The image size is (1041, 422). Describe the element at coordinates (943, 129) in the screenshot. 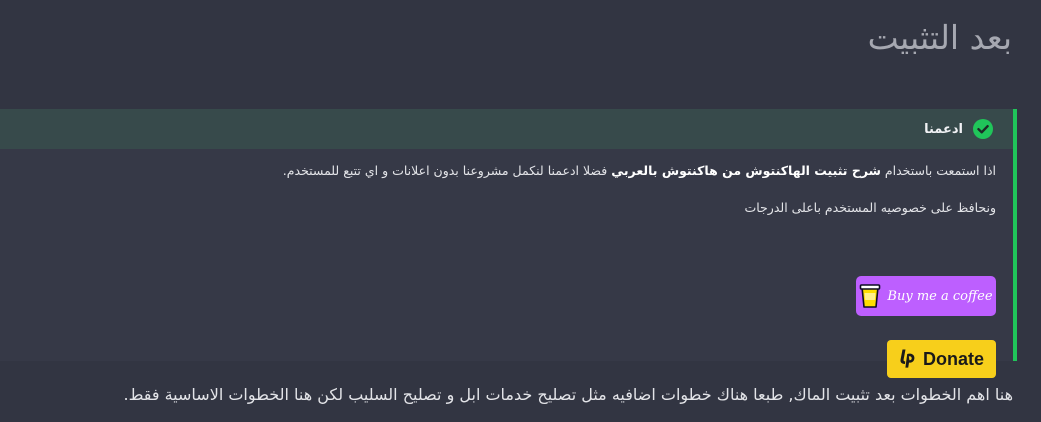

I see `admonition-title: ادعمنا` at that location.